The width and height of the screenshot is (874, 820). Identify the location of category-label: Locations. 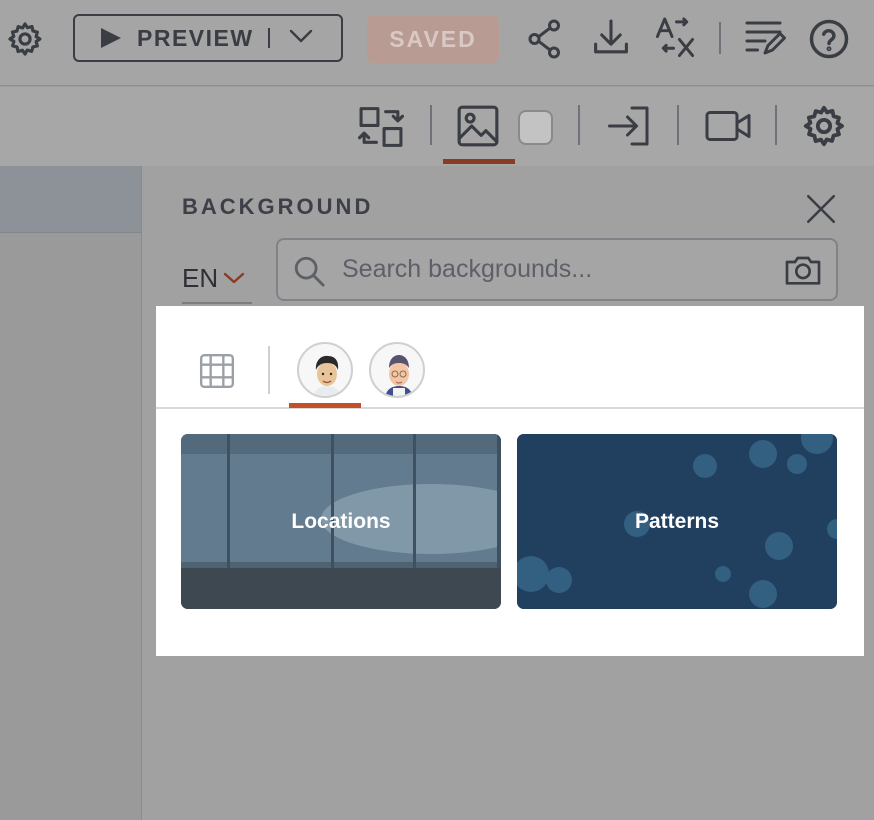
(341, 521).